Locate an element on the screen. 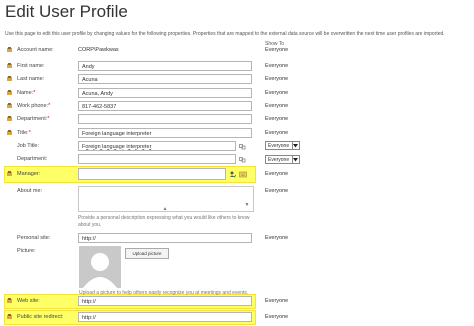 This screenshot has width=474, height=326. job-title-show-to-value: Everyone is located at coordinates (279, 145).